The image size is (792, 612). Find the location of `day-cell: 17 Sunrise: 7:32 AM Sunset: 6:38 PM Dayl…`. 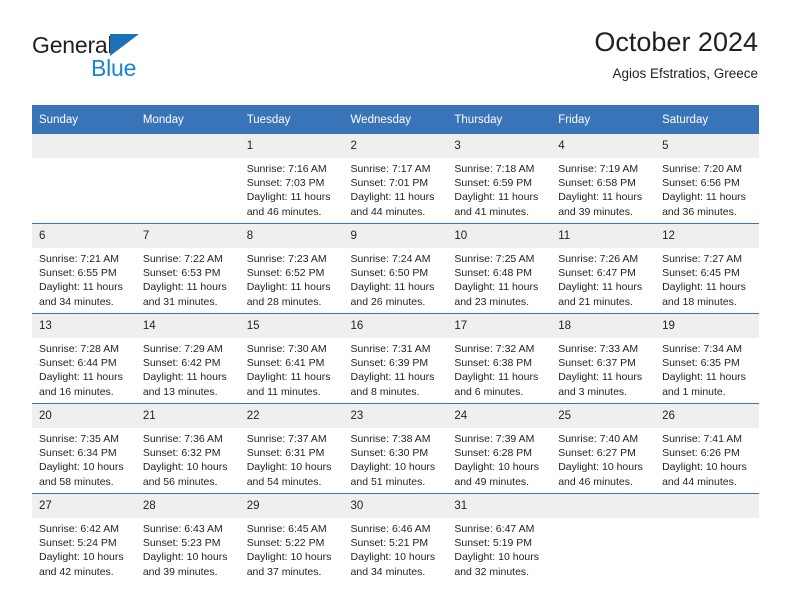

day-cell: 17 Sunrise: 7:32 AM Sunset: 6:38 PM Dayl… is located at coordinates (499, 358).